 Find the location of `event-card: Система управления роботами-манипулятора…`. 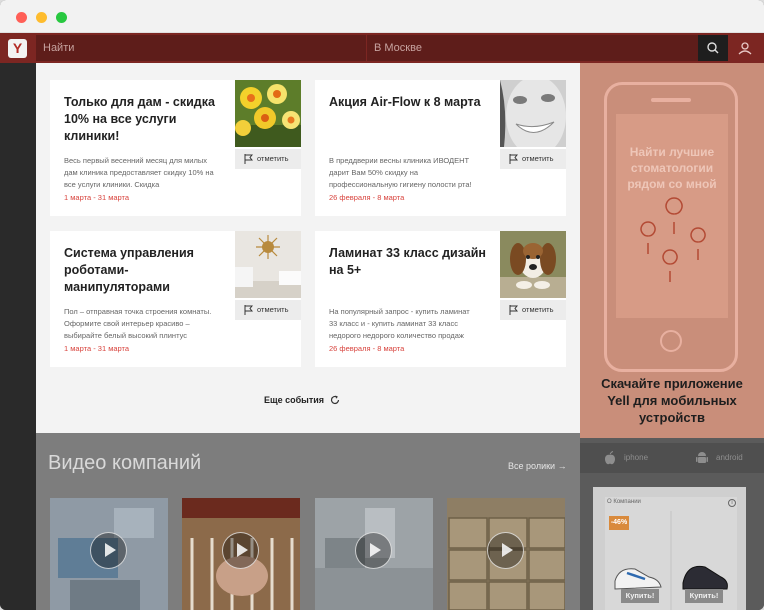

event-card: Система управления роботами-манипулятора… is located at coordinates (175, 299).